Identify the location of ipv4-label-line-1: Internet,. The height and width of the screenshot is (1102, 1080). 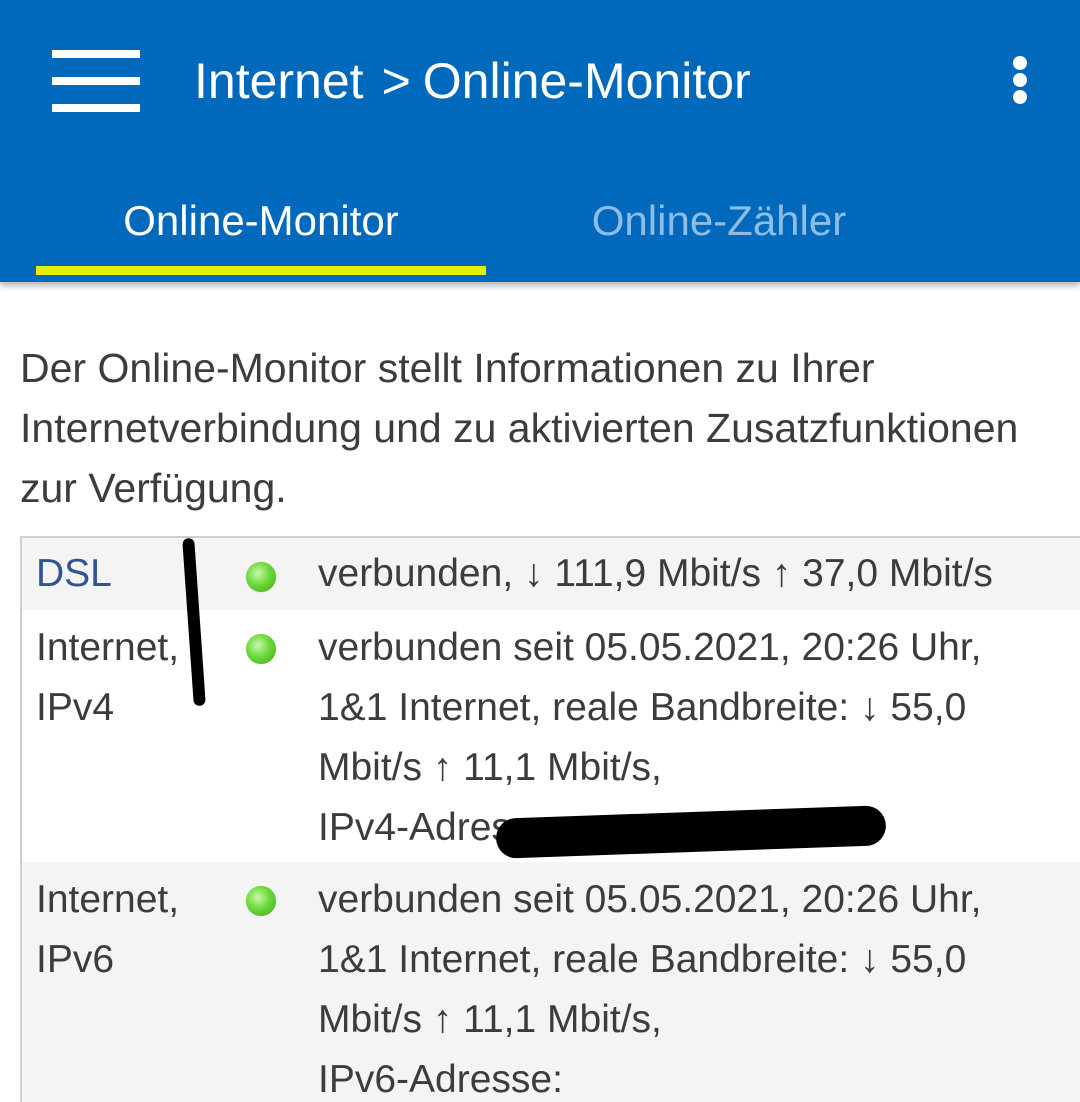
(108, 647).